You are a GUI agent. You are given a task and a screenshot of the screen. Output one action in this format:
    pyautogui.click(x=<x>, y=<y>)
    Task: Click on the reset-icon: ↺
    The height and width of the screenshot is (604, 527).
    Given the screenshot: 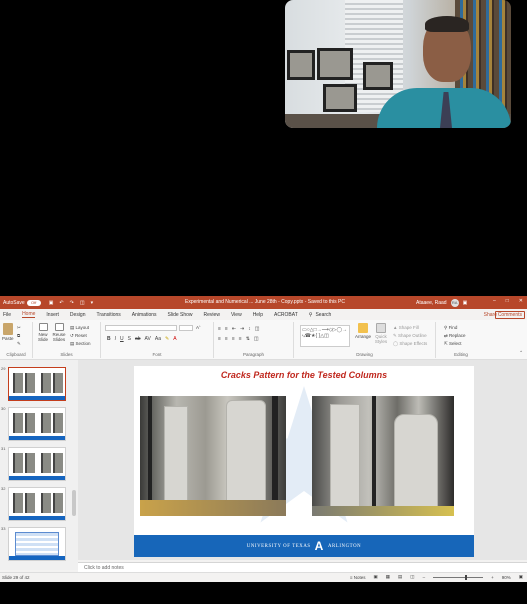 What is the action you would take?
    pyautogui.click(x=72, y=335)
    